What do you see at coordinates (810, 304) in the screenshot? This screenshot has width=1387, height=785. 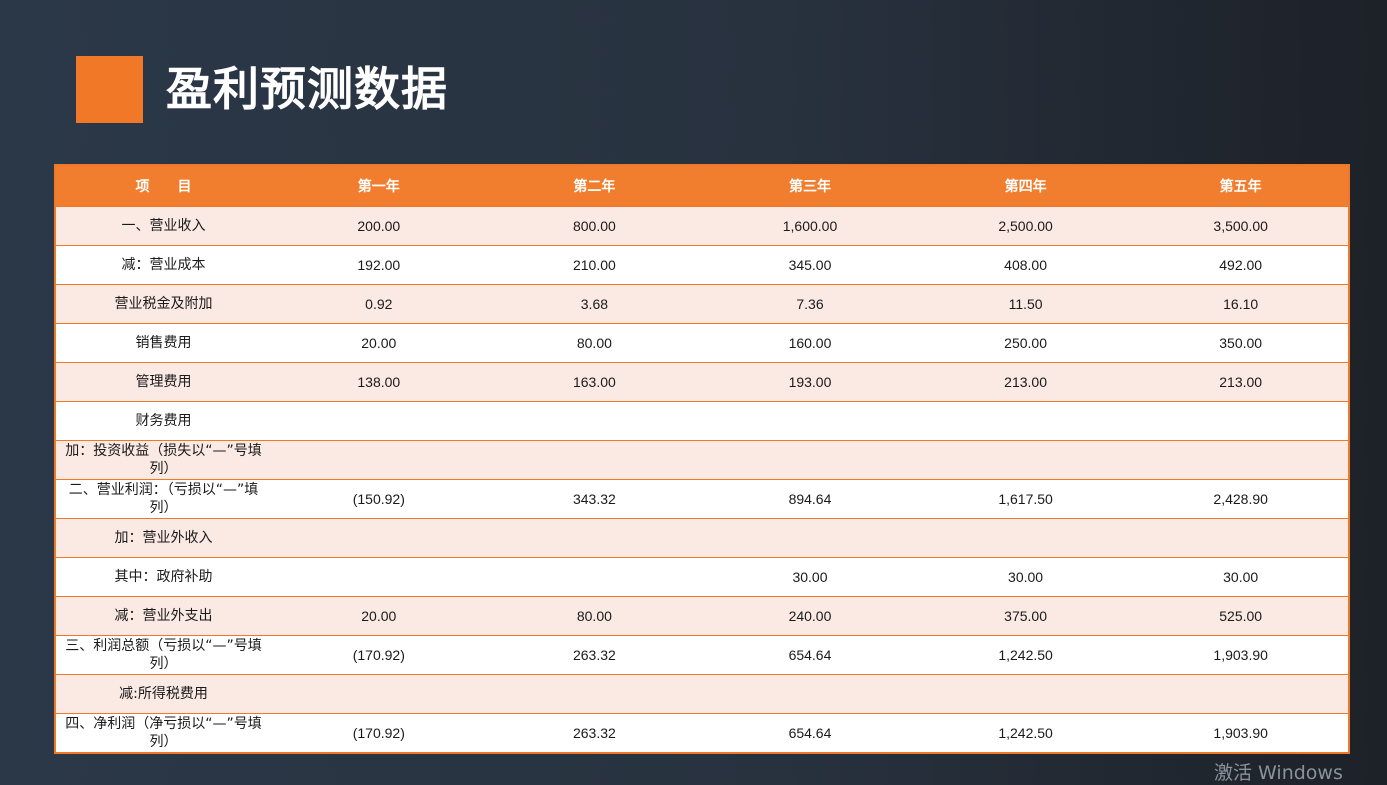 I see `cell-year-3: 7.36` at bounding box center [810, 304].